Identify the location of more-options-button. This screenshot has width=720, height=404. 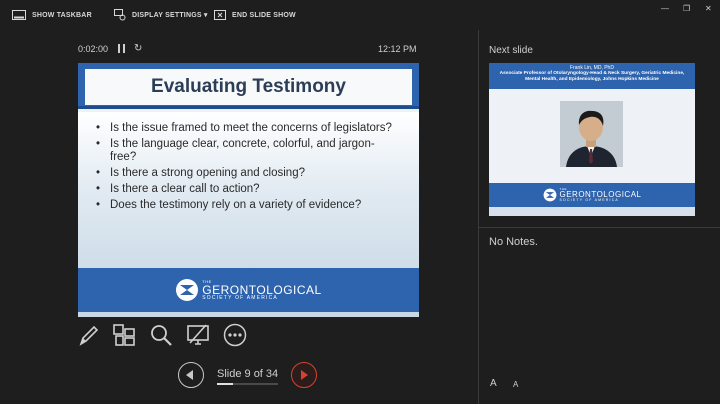
(235, 335).